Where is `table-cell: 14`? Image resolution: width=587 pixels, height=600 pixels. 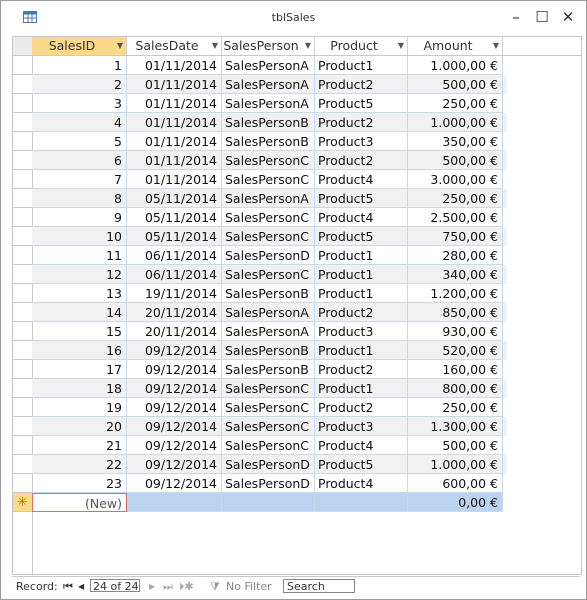
table-cell: 14 is located at coordinates (79, 312).